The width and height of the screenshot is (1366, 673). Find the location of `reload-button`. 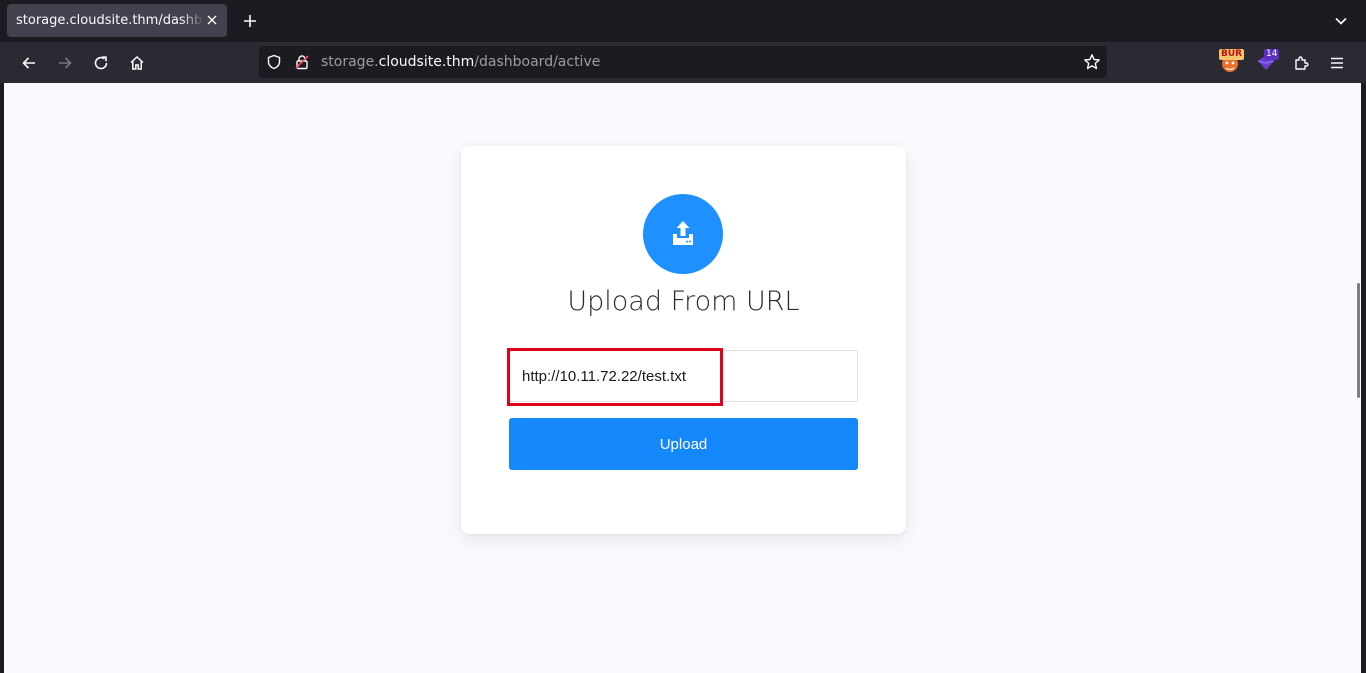

reload-button is located at coordinates (101, 63).